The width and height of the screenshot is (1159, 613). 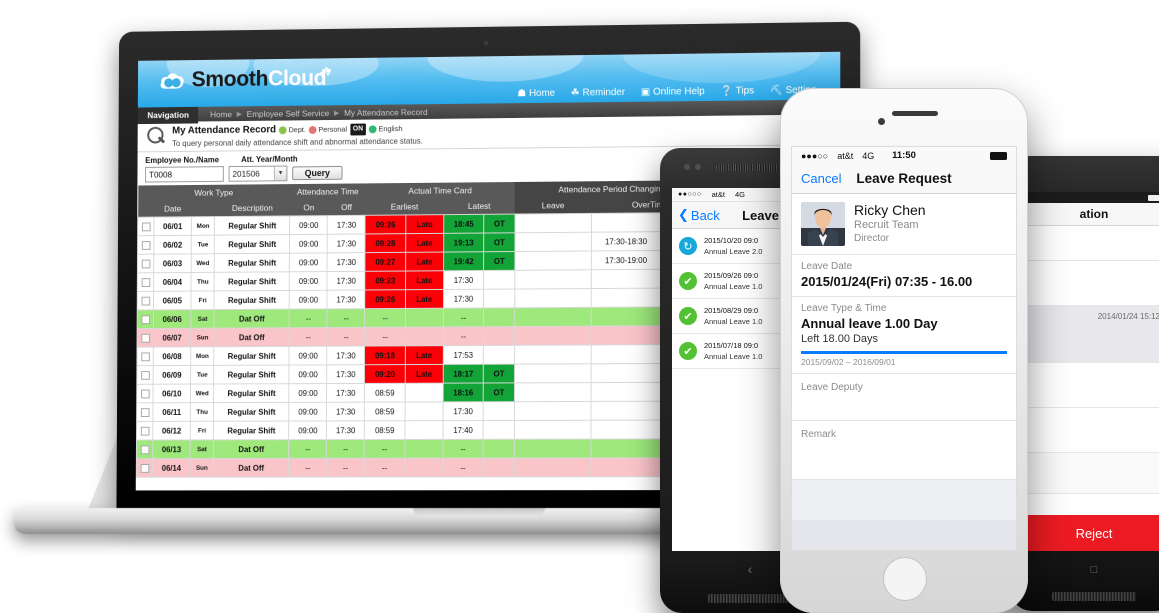 What do you see at coordinates (146, 209) in the screenshot?
I see `col-select-all` at bounding box center [146, 209].